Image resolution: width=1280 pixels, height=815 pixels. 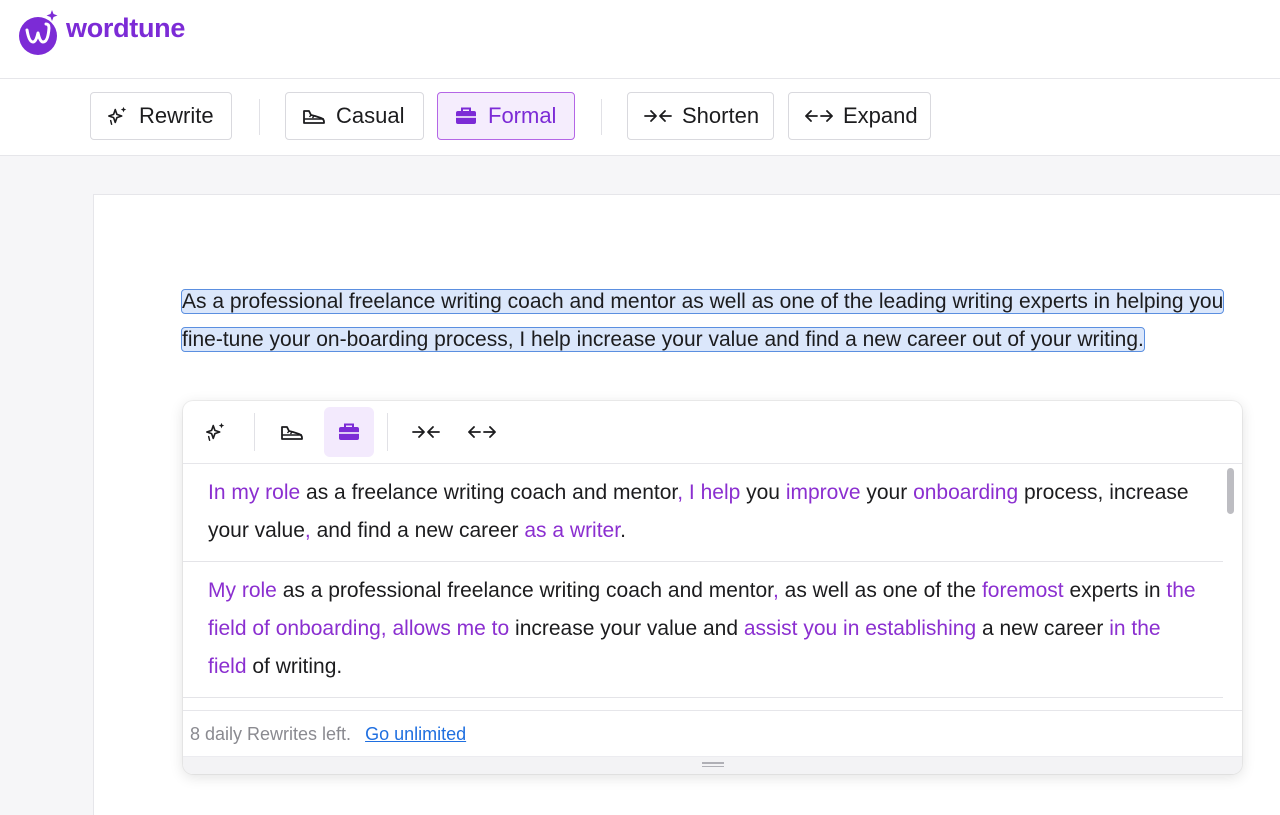 I want to click on changed-text: , I help, so click(x=709, y=492).